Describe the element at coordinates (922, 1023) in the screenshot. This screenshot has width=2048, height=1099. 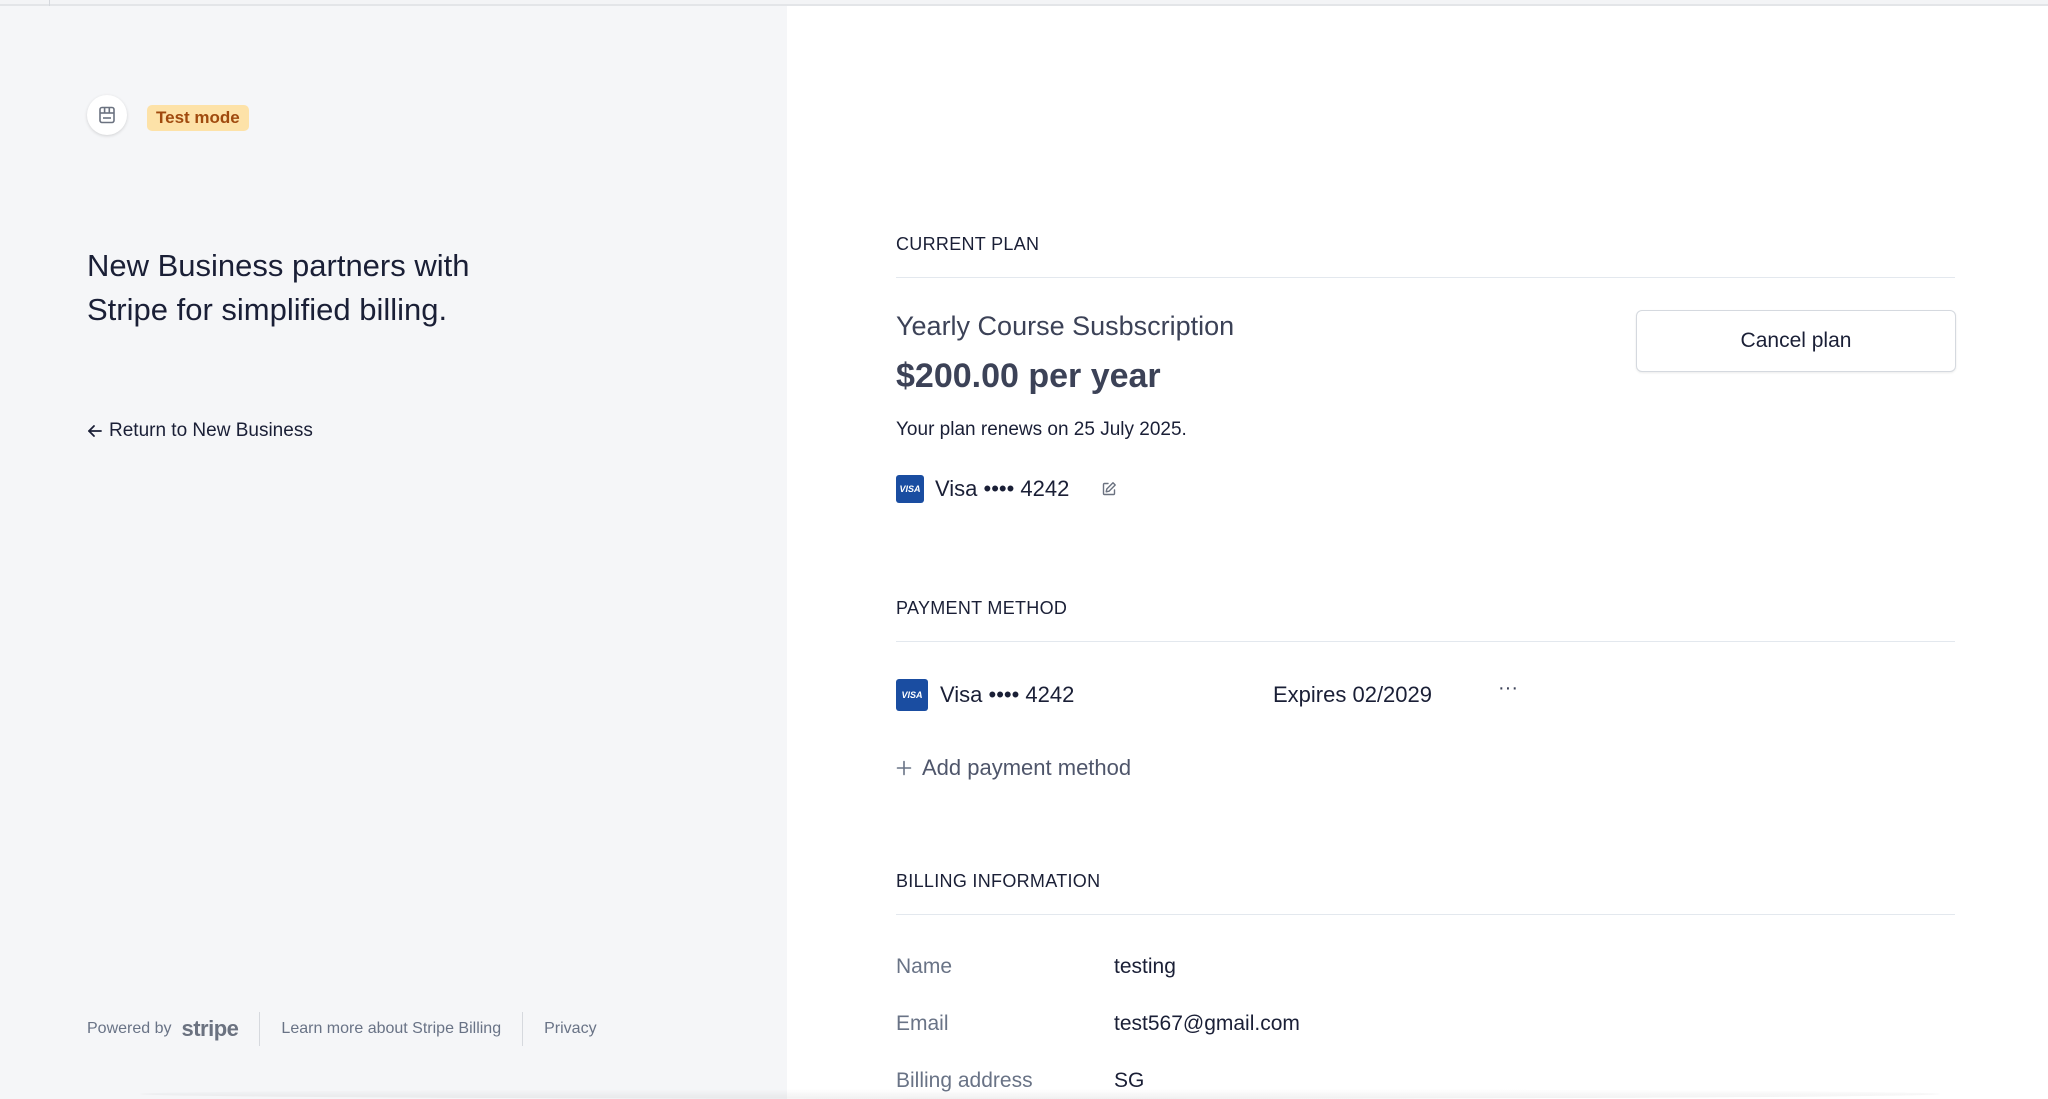
I see `billing-email-key: Email` at that location.